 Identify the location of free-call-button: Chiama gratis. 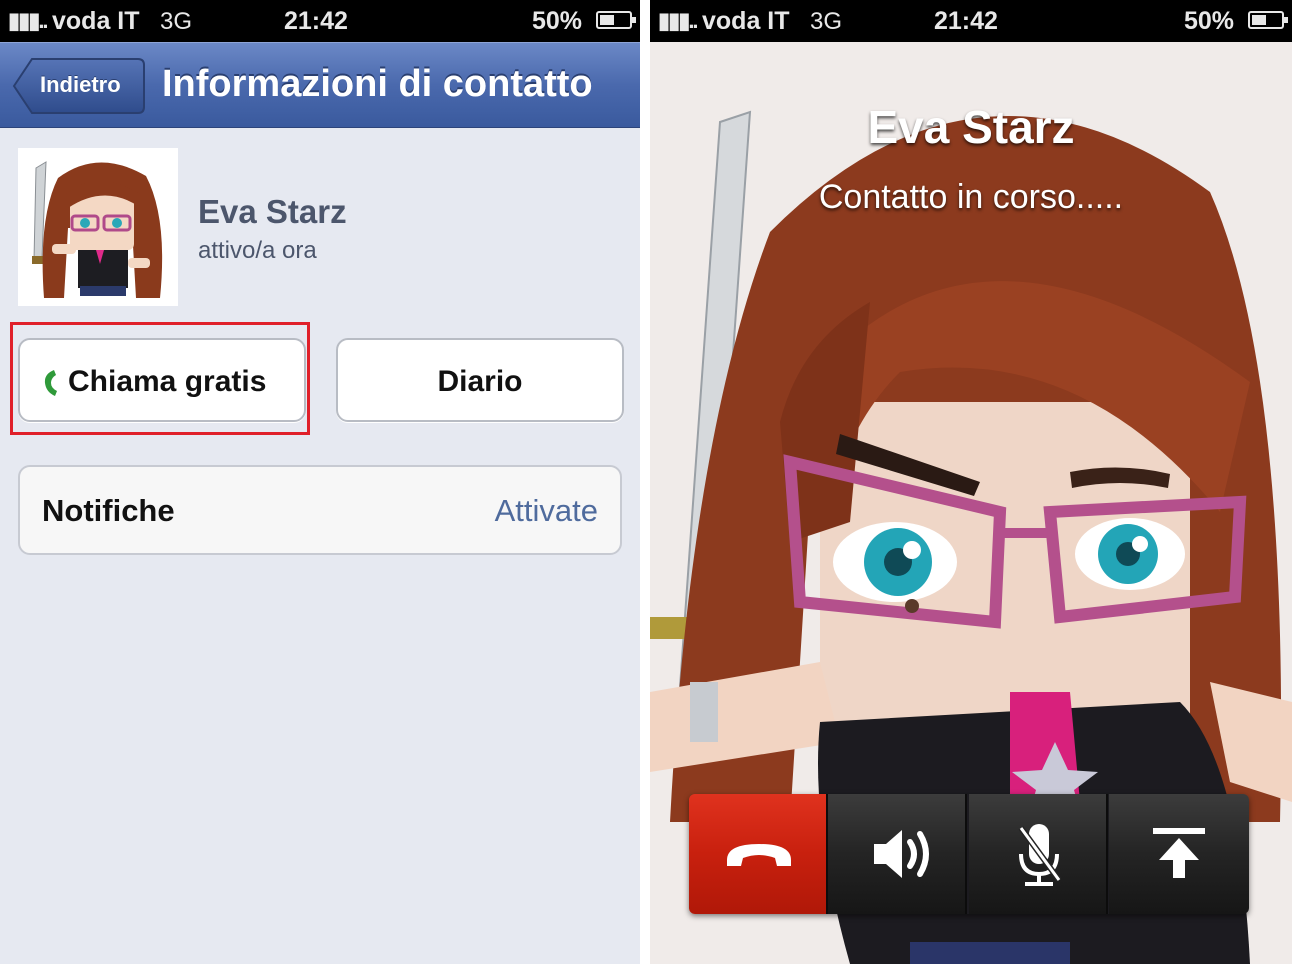
(162, 380).